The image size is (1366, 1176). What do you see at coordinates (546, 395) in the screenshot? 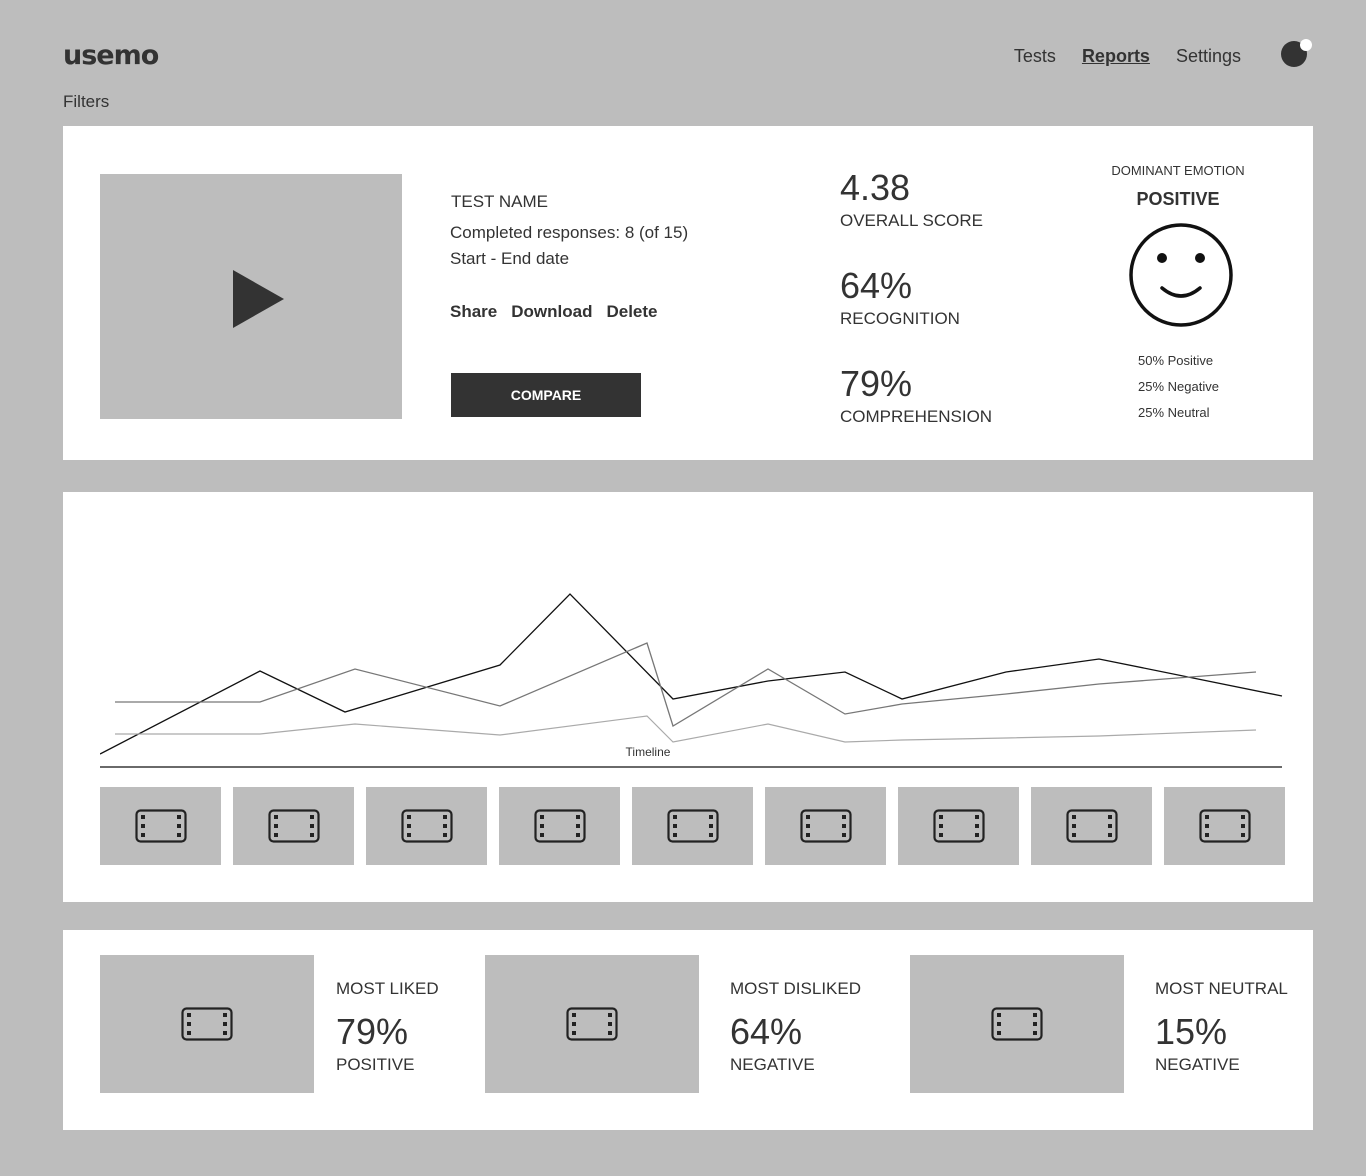
I see `compare-button: COMPARE` at bounding box center [546, 395].